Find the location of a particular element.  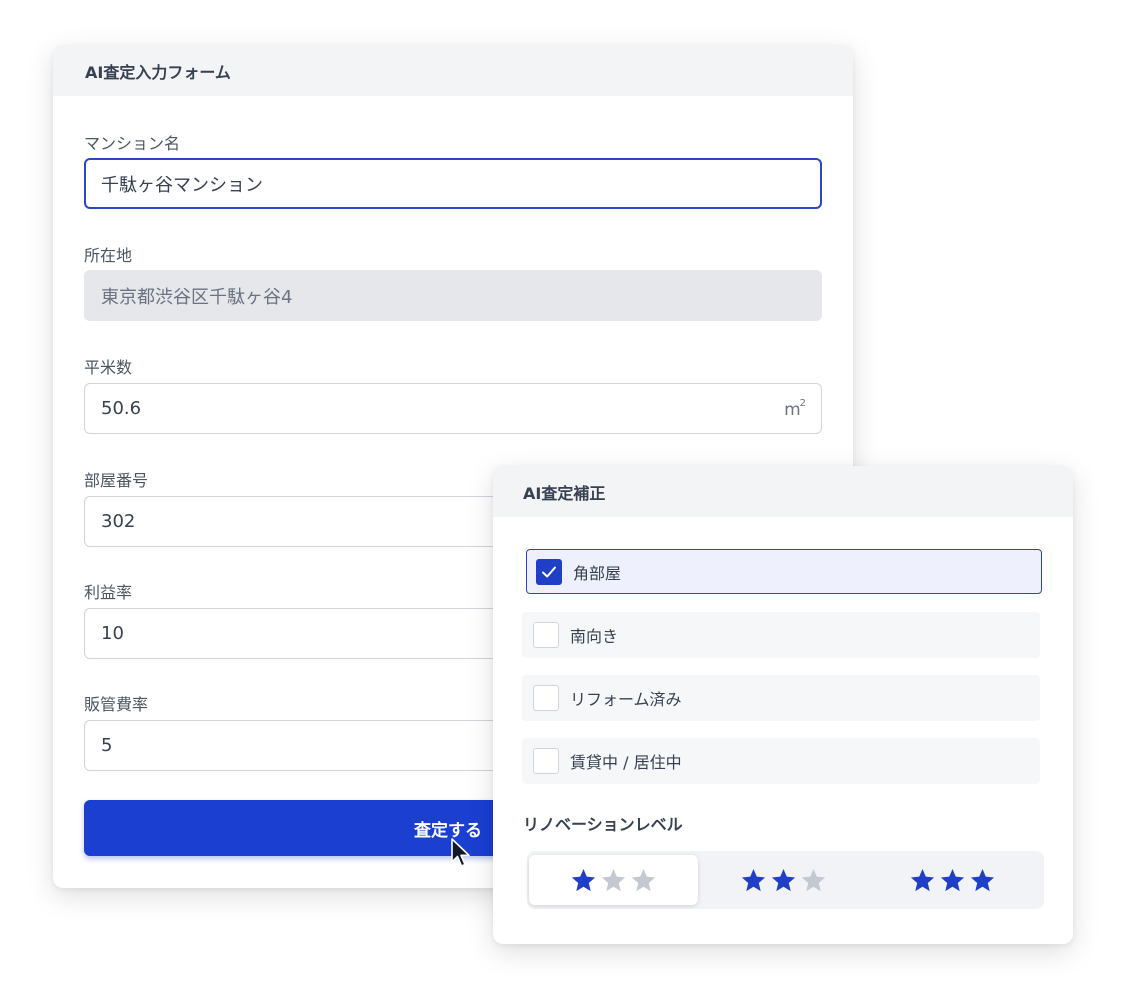

renovation-level-selector is located at coordinates (785, 880).